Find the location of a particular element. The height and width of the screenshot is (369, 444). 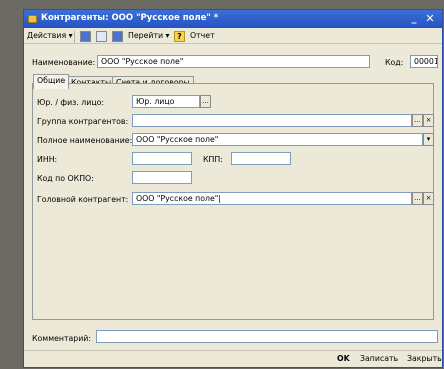

kpp-field is located at coordinates (261, 158).